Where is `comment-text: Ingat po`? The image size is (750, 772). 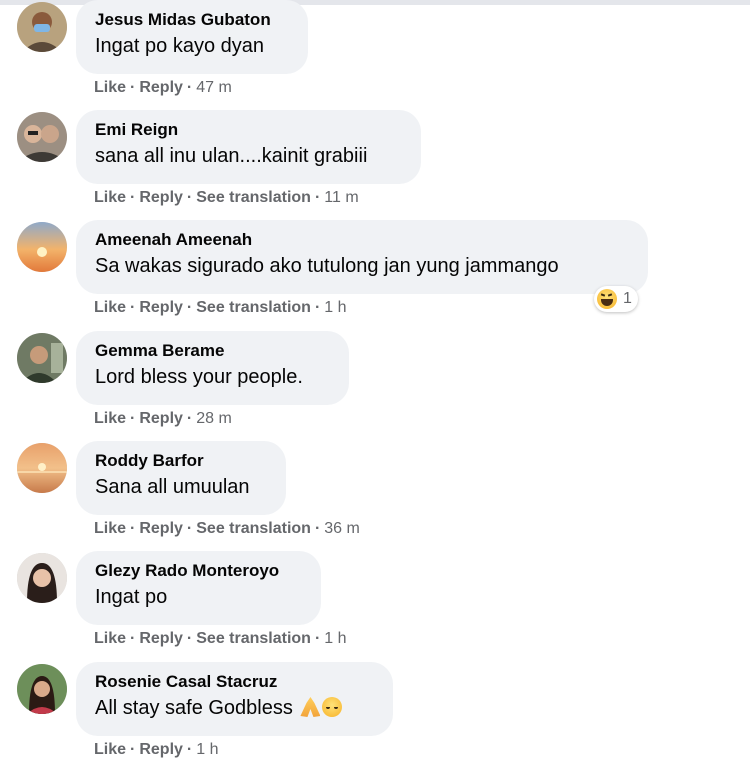
comment-text: Ingat po is located at coordinates (131, 597).